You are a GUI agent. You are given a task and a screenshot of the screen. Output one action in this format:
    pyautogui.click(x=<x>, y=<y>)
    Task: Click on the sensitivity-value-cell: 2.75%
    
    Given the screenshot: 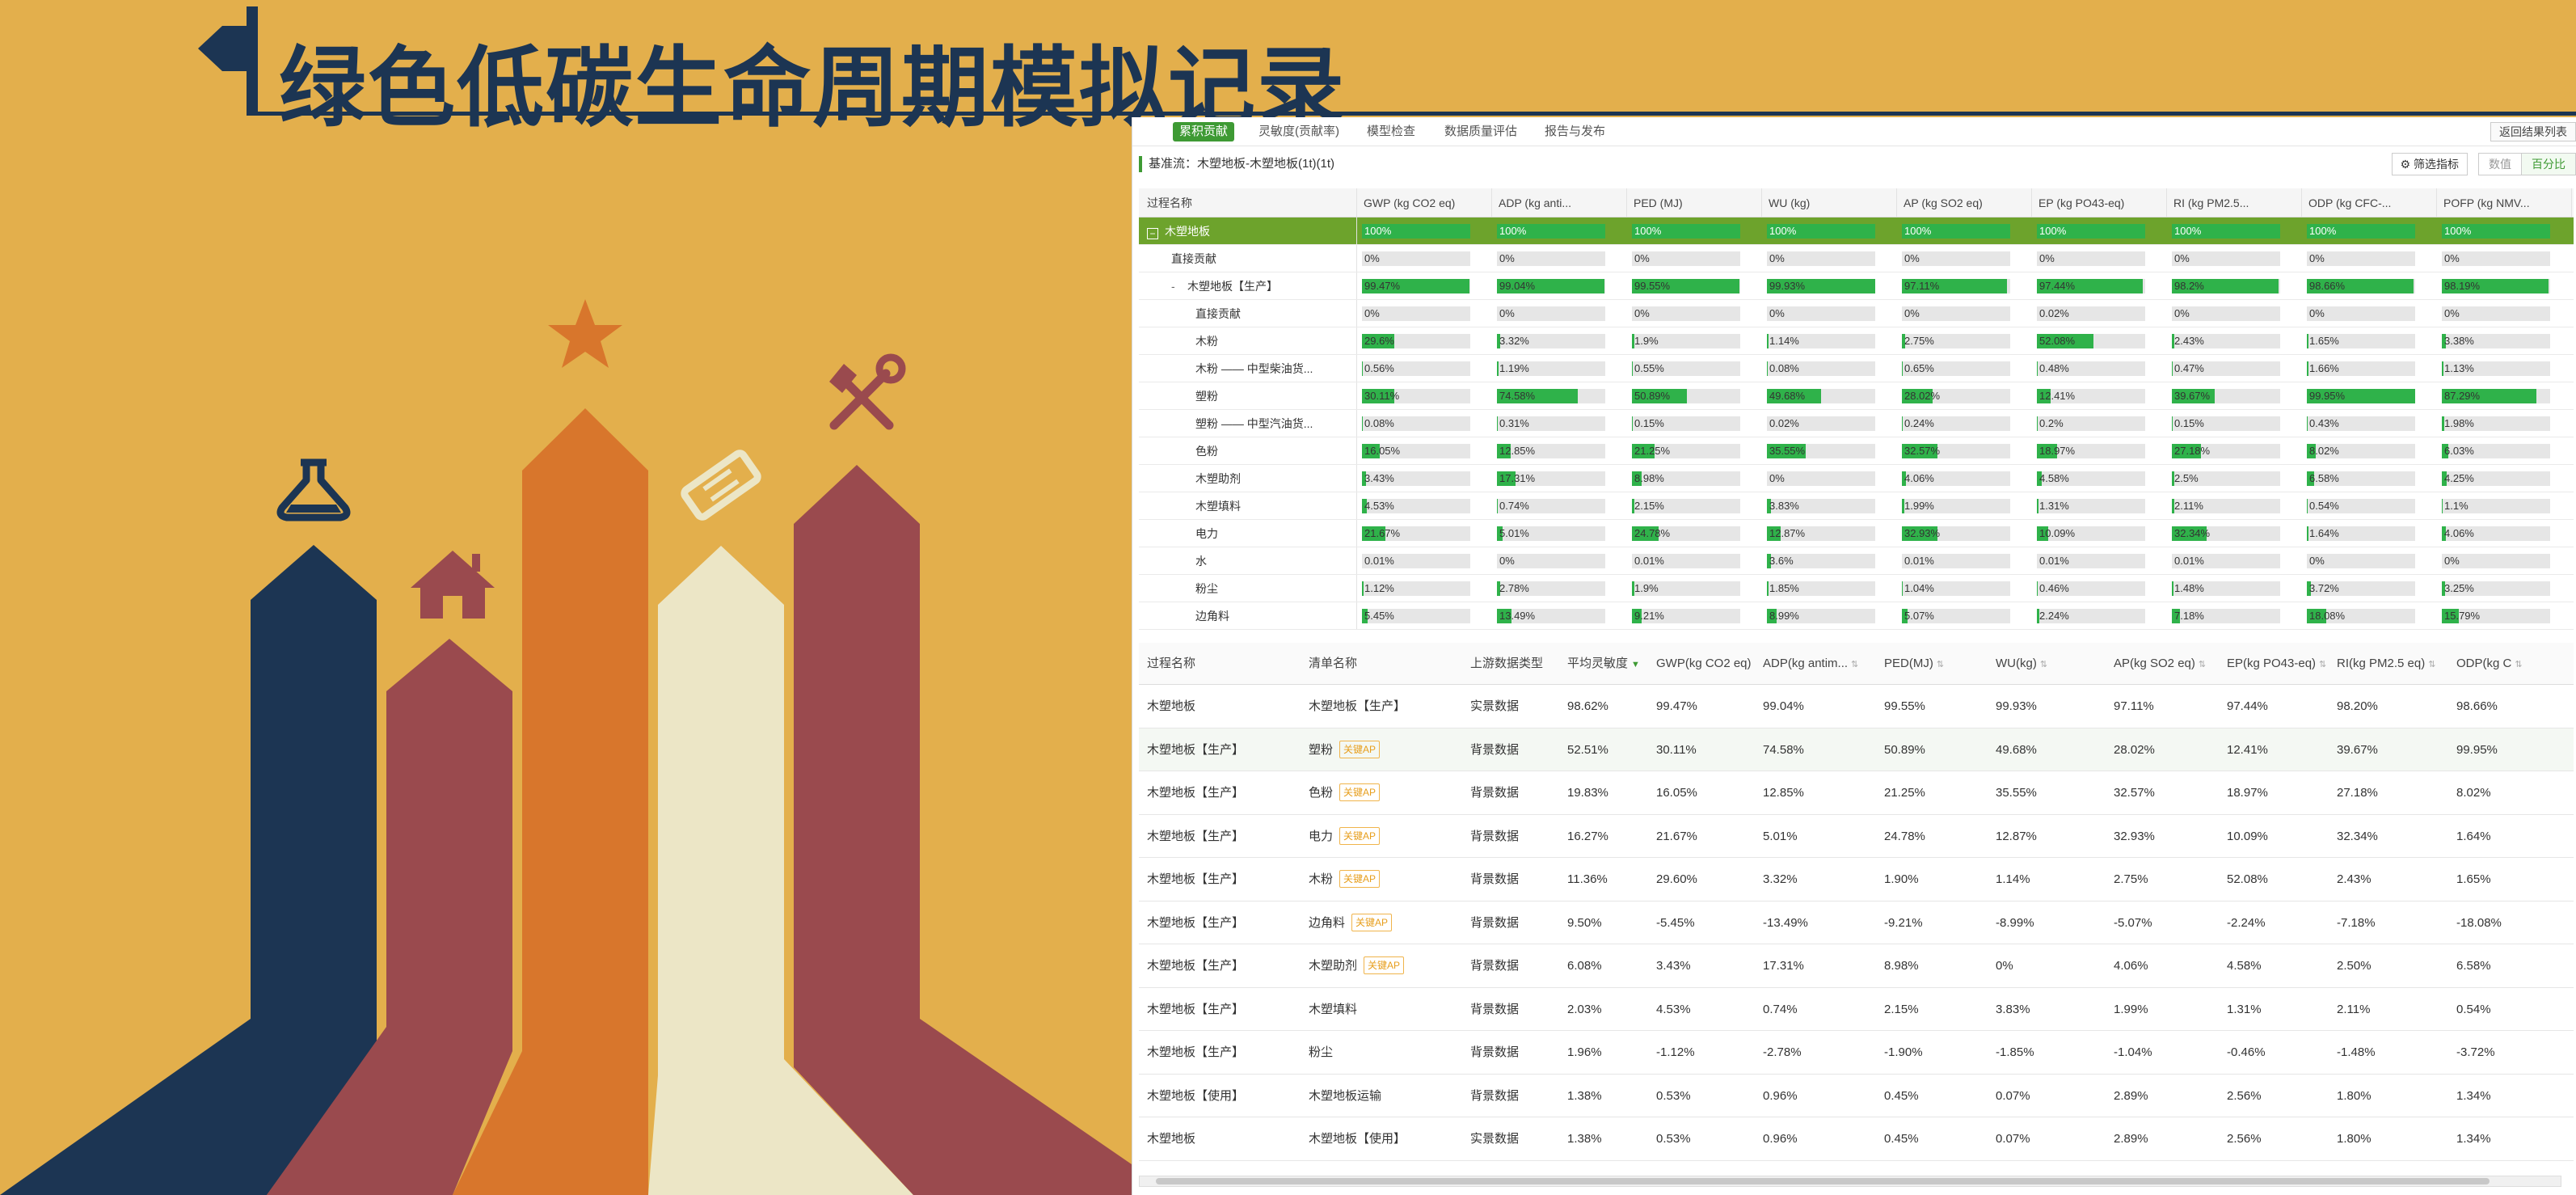 What is the action you would take?
    pyautogui.click(x=2131, y=879)
    